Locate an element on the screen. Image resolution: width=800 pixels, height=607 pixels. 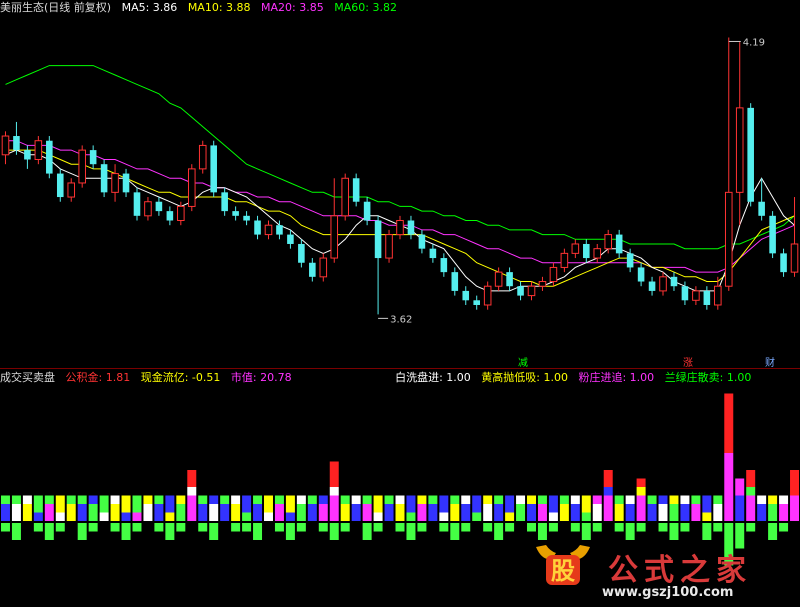
signal-mark: 涨 is located at coordinates (688, 363).